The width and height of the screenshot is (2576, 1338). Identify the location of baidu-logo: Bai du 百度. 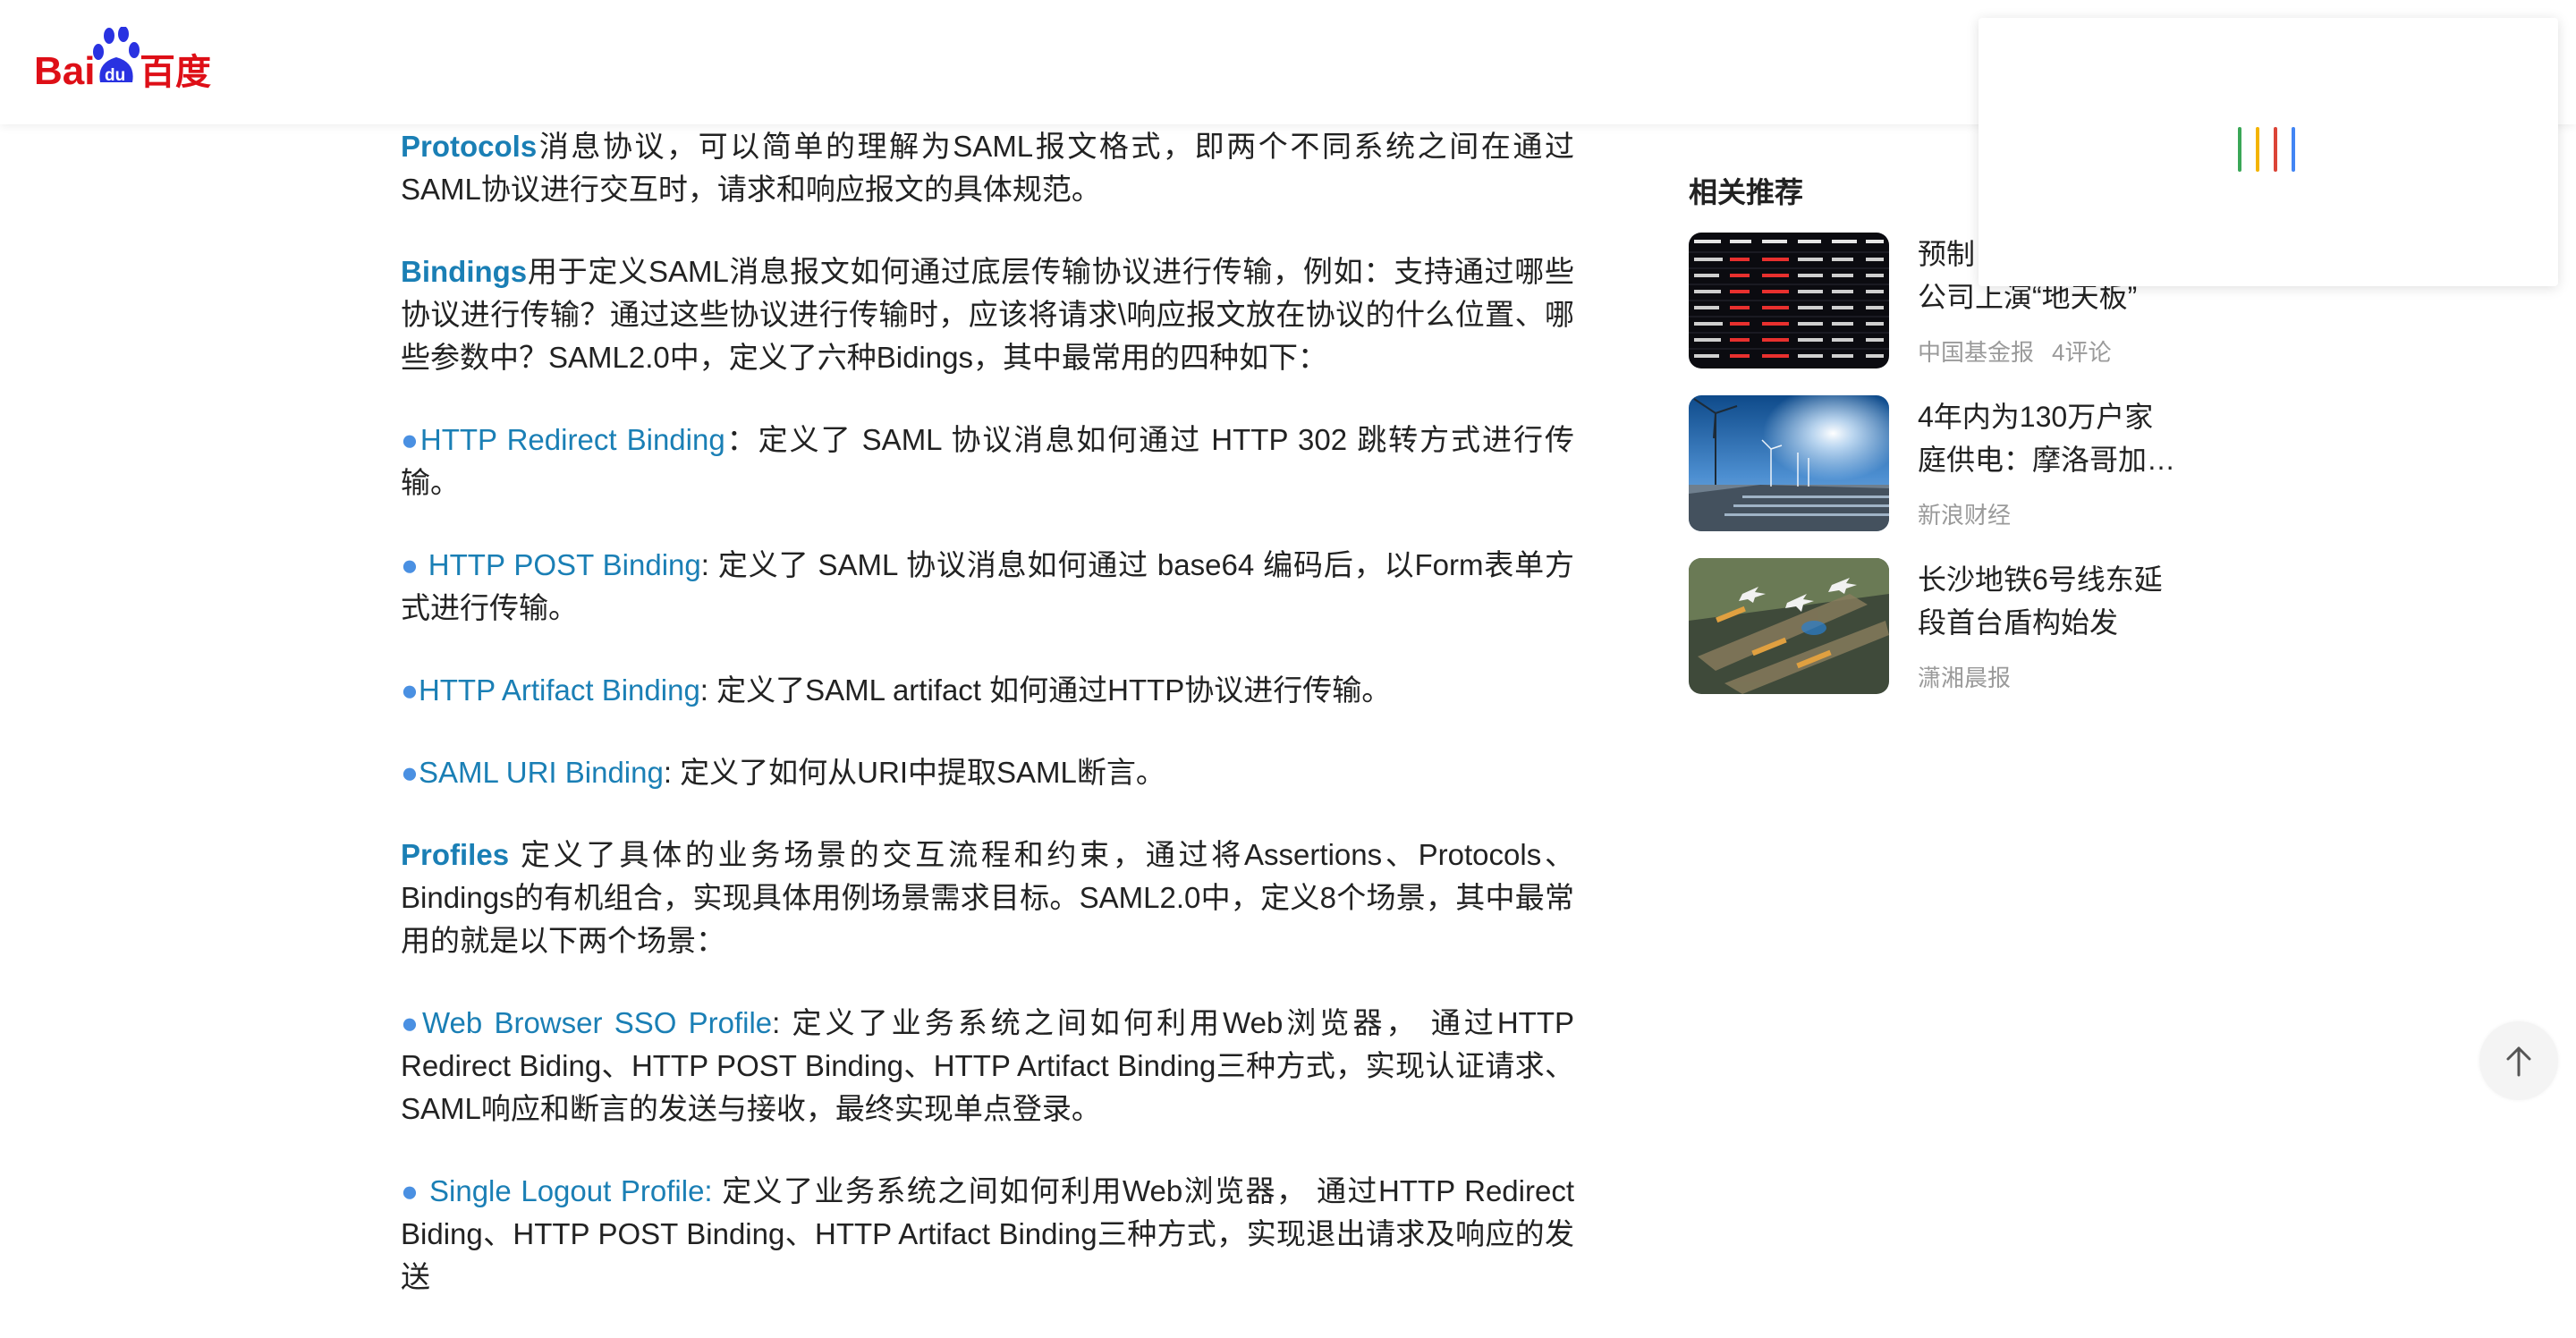
(128, 59).